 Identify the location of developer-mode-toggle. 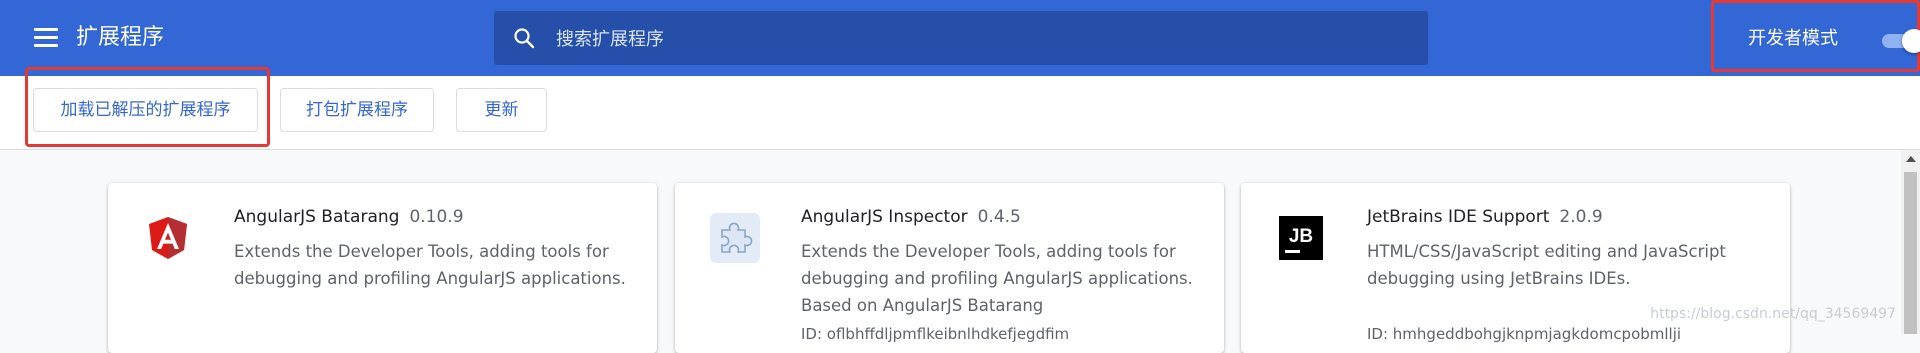
(1901, 41).